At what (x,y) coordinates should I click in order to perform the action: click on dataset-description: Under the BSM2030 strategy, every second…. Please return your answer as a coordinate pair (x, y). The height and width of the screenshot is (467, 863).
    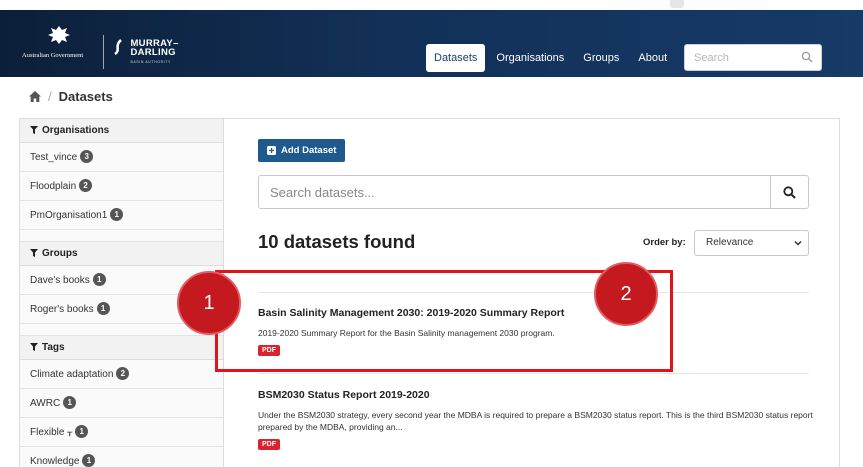
    Looking at the image, I should click on (535, 421).